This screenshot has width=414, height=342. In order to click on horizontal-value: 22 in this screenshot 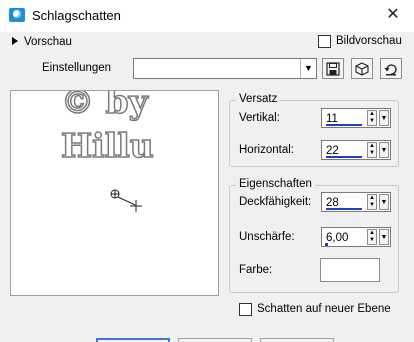, I will do `click(344, 151)`.